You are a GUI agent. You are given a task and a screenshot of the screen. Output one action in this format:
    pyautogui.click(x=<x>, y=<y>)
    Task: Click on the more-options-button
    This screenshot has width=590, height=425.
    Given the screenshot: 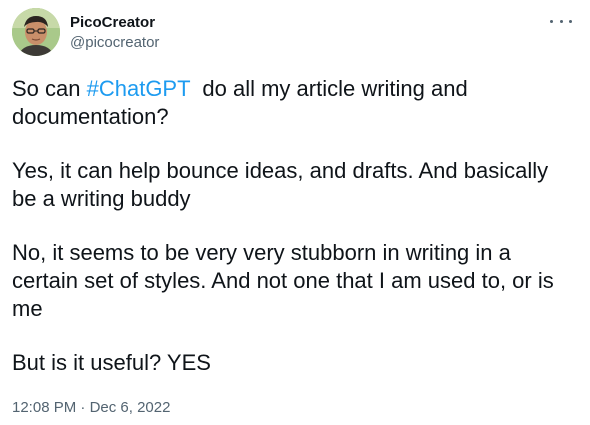 What is the action you would take?
    pyautogui.click(x=561, y=21)
    